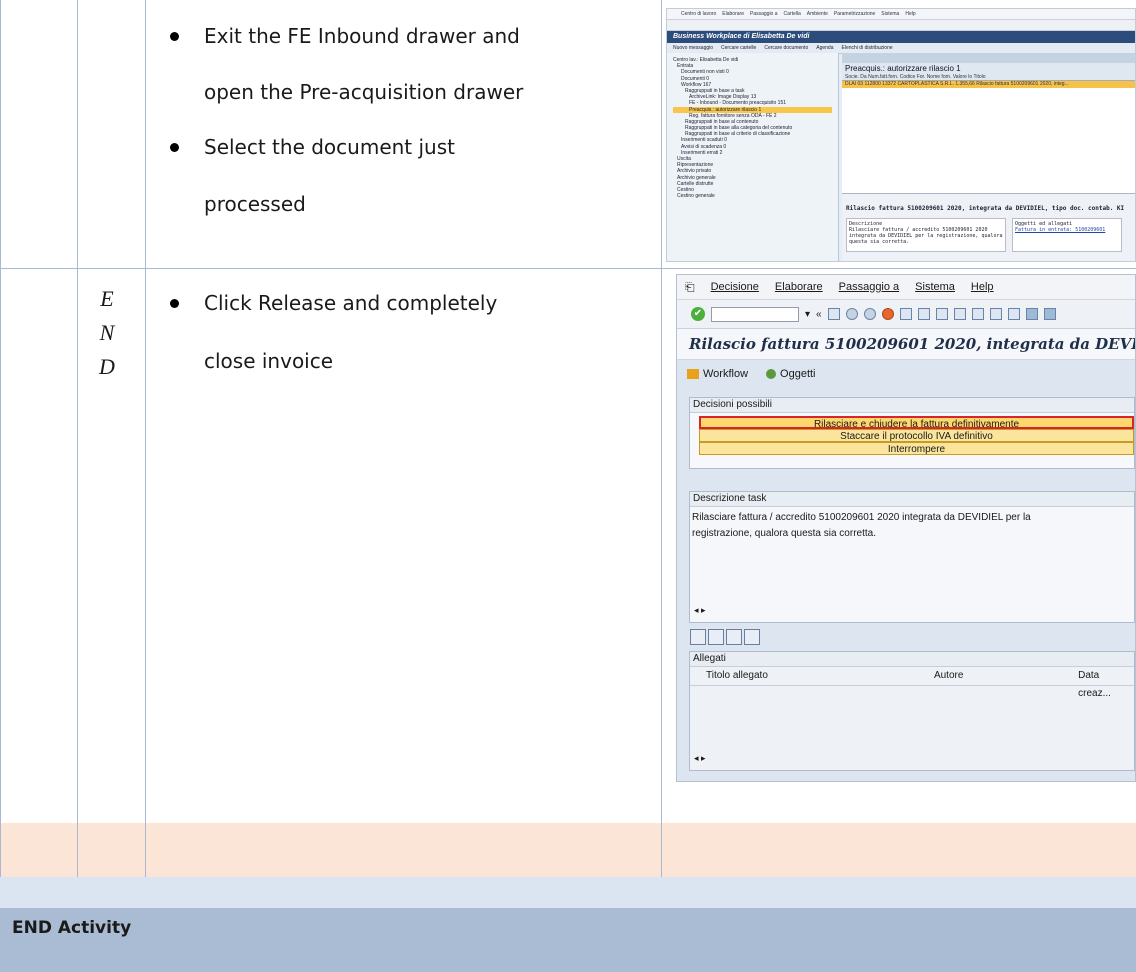 The height and width of the screenshot is (972, 1136). Describe the element at coordinates (995, 314) in the screenshot. I see `next-page-icon` at that location.